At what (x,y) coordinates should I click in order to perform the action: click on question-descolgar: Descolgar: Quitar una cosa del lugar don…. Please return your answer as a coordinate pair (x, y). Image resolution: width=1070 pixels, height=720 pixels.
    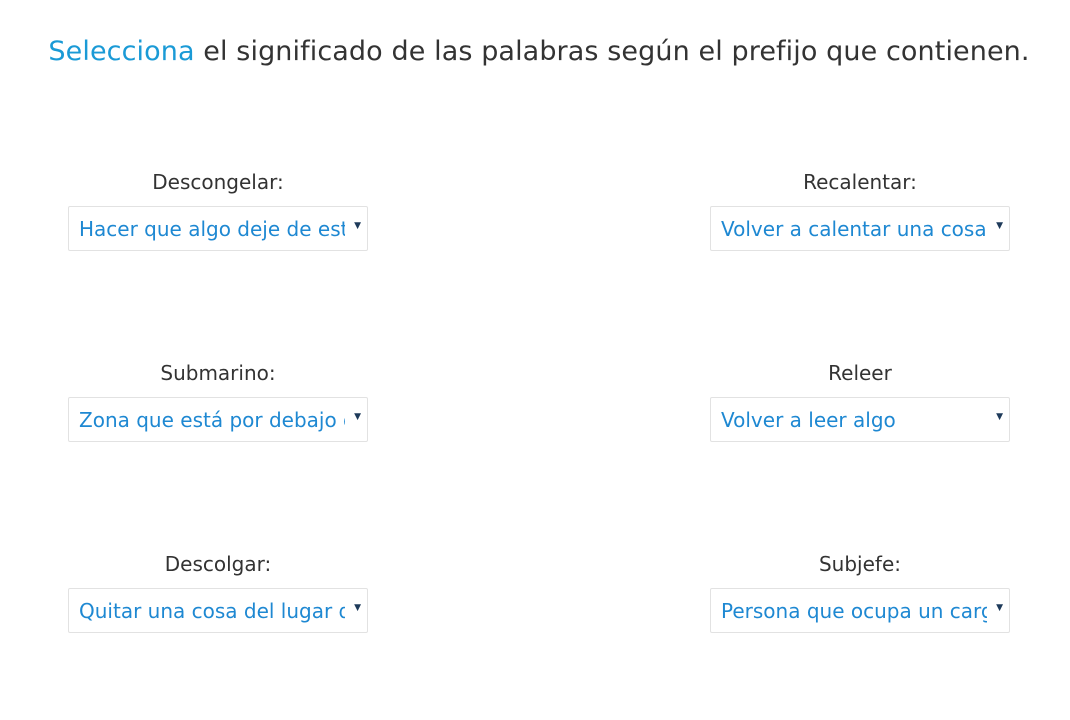
    Looking at the image, I should click on (218, 592).